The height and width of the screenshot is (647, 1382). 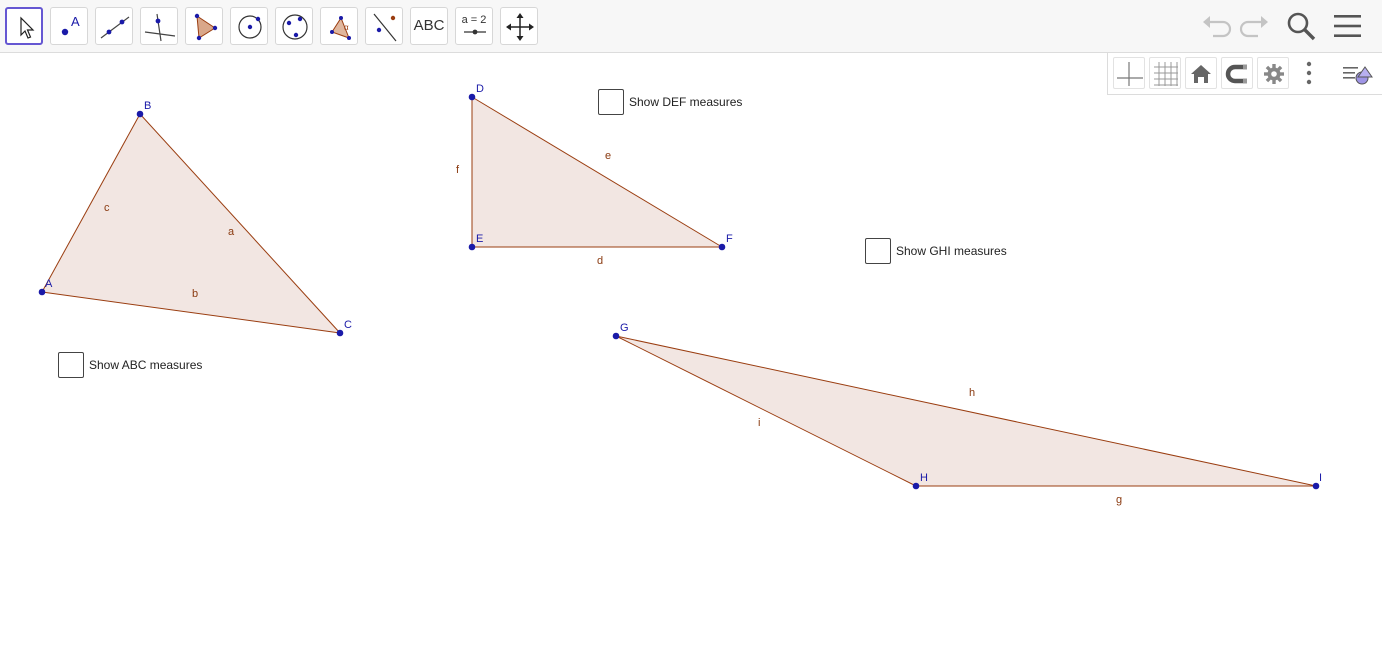 I want to click on angle-icon: α, so click(x=340, y=28).